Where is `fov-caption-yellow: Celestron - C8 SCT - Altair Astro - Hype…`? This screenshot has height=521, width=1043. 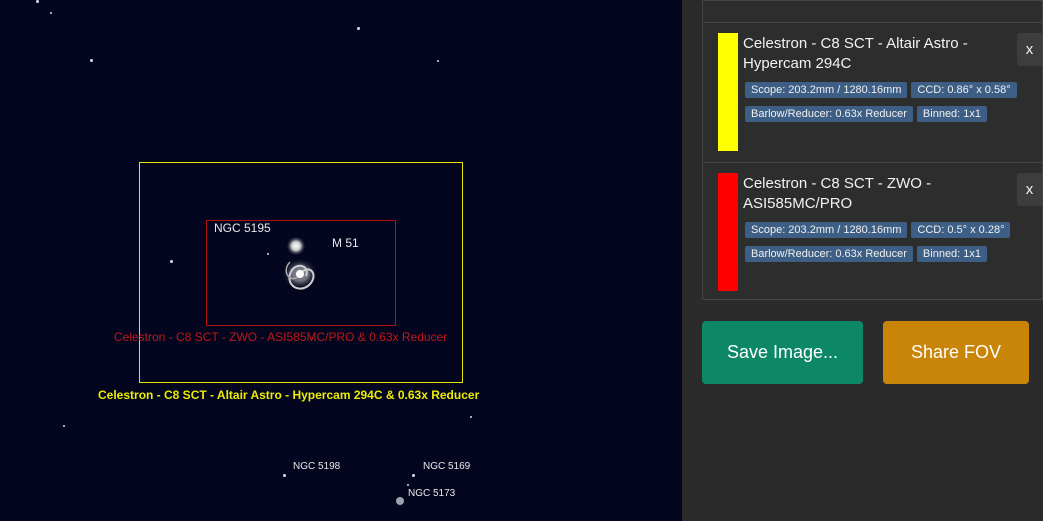 fov-caption-yellow: Celestron - C8 SCT - Altair Astro - Hype… is located at coordinates (289, 395).